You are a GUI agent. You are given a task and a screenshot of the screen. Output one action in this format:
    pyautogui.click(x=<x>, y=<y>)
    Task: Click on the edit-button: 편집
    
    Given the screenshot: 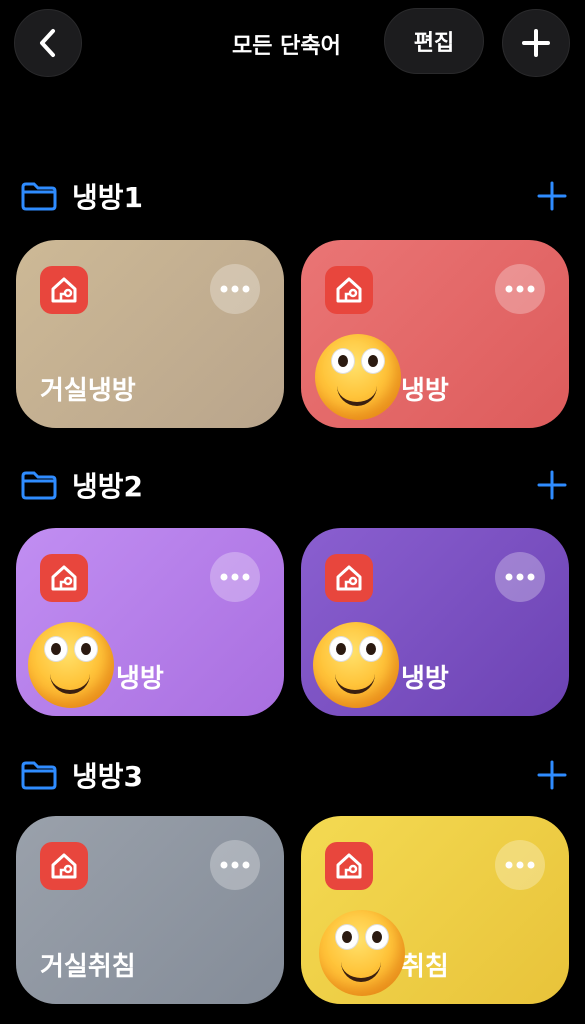 What is the action you would take?
    pyautogui.click(x=434, y=41)
    